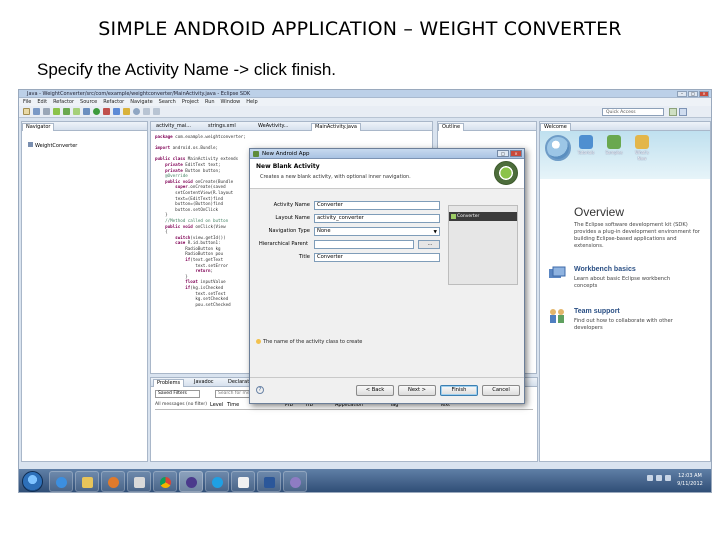 The image size is (720, 540). What do you see at coordinates (46, 111) in the screenshot?
I see `print-icon` at bounding box center [46, 111].